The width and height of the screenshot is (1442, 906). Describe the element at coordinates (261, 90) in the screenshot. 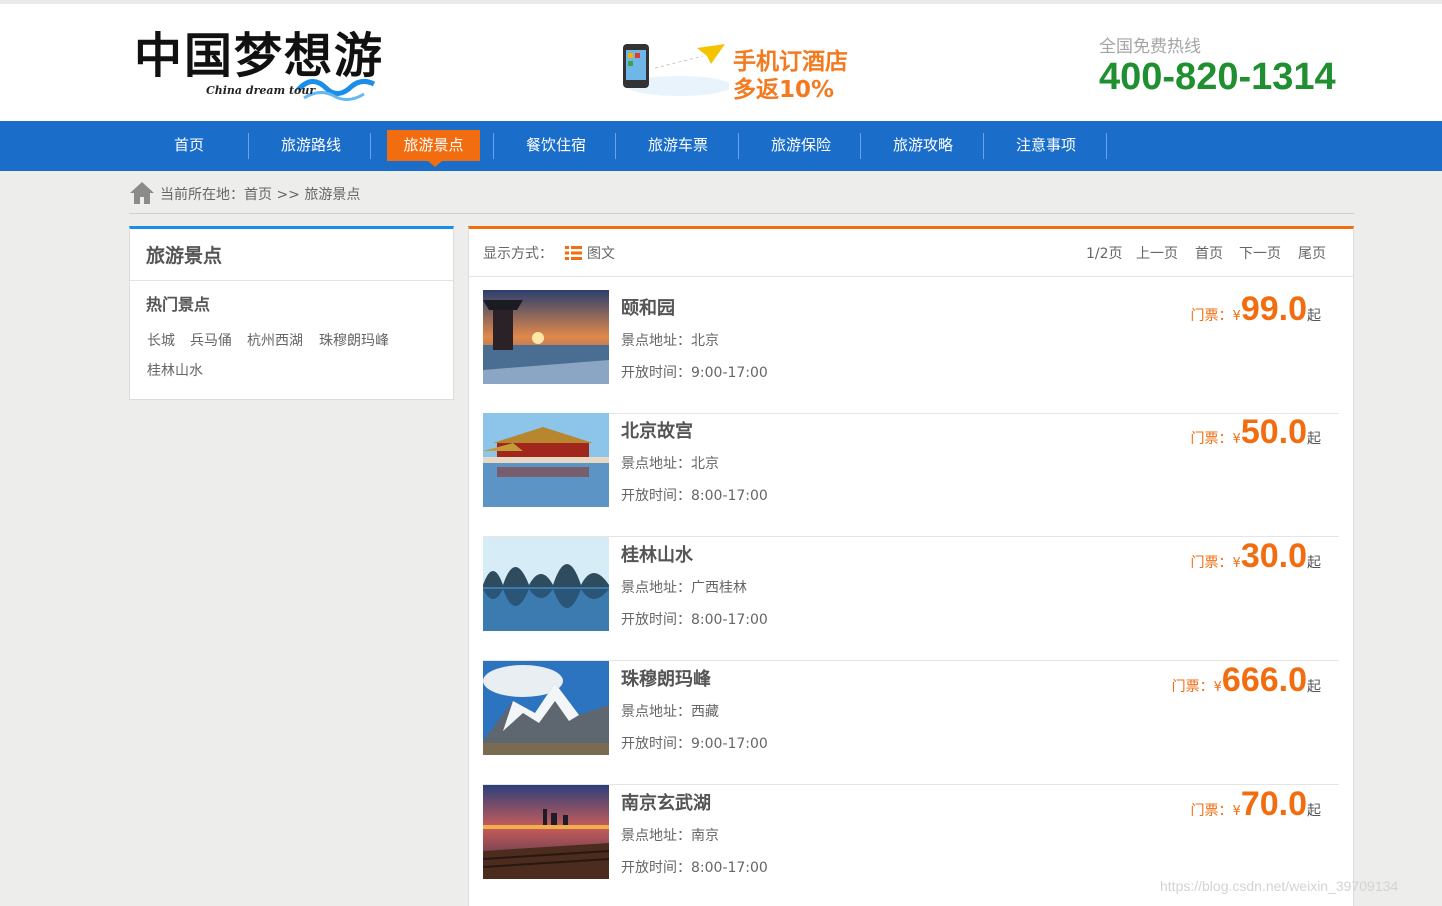

I see `logo-subtext: China dream tour` at that location.